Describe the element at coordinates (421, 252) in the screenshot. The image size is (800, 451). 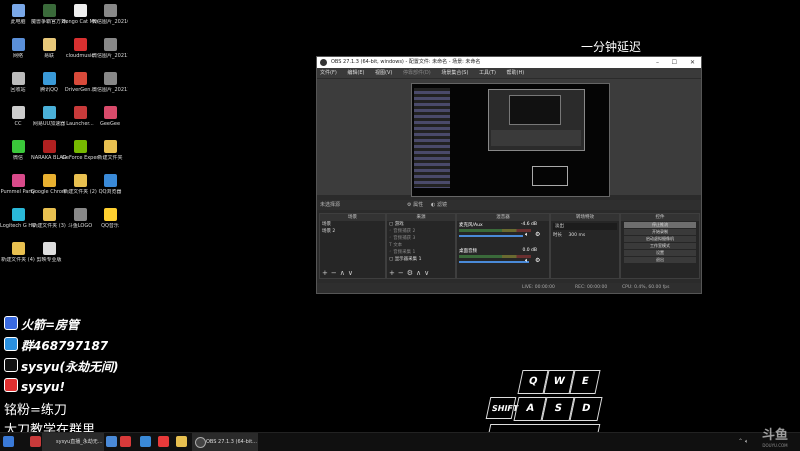
I see `source-item: ◦ 音频采集 1` at that location.